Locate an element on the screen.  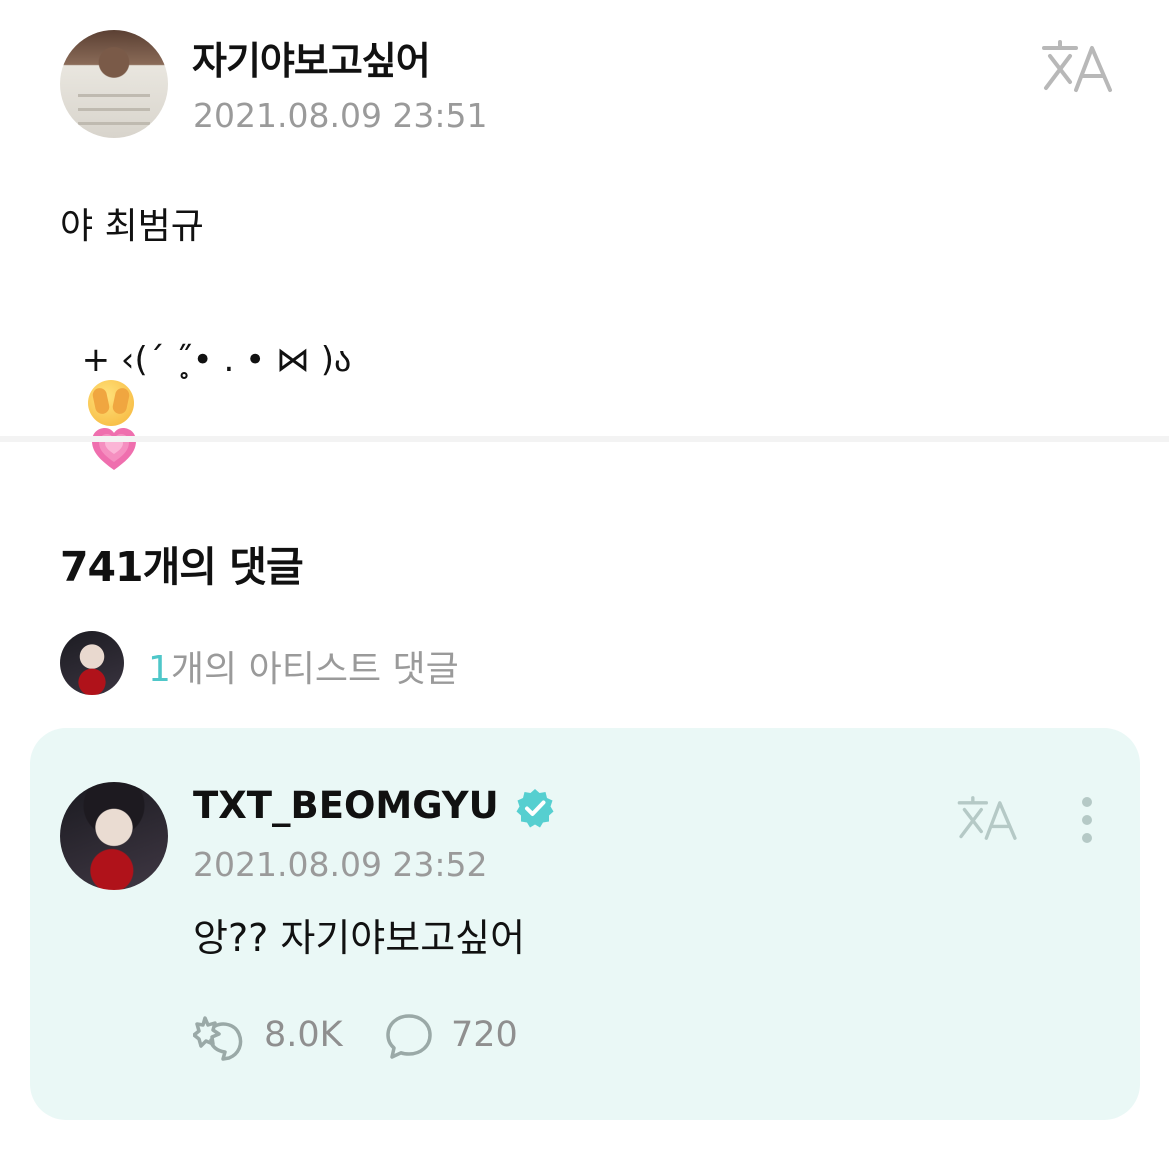
artist-comment-timestamp: 2021.08.09 23:52 is located at coordinates (340, 864).